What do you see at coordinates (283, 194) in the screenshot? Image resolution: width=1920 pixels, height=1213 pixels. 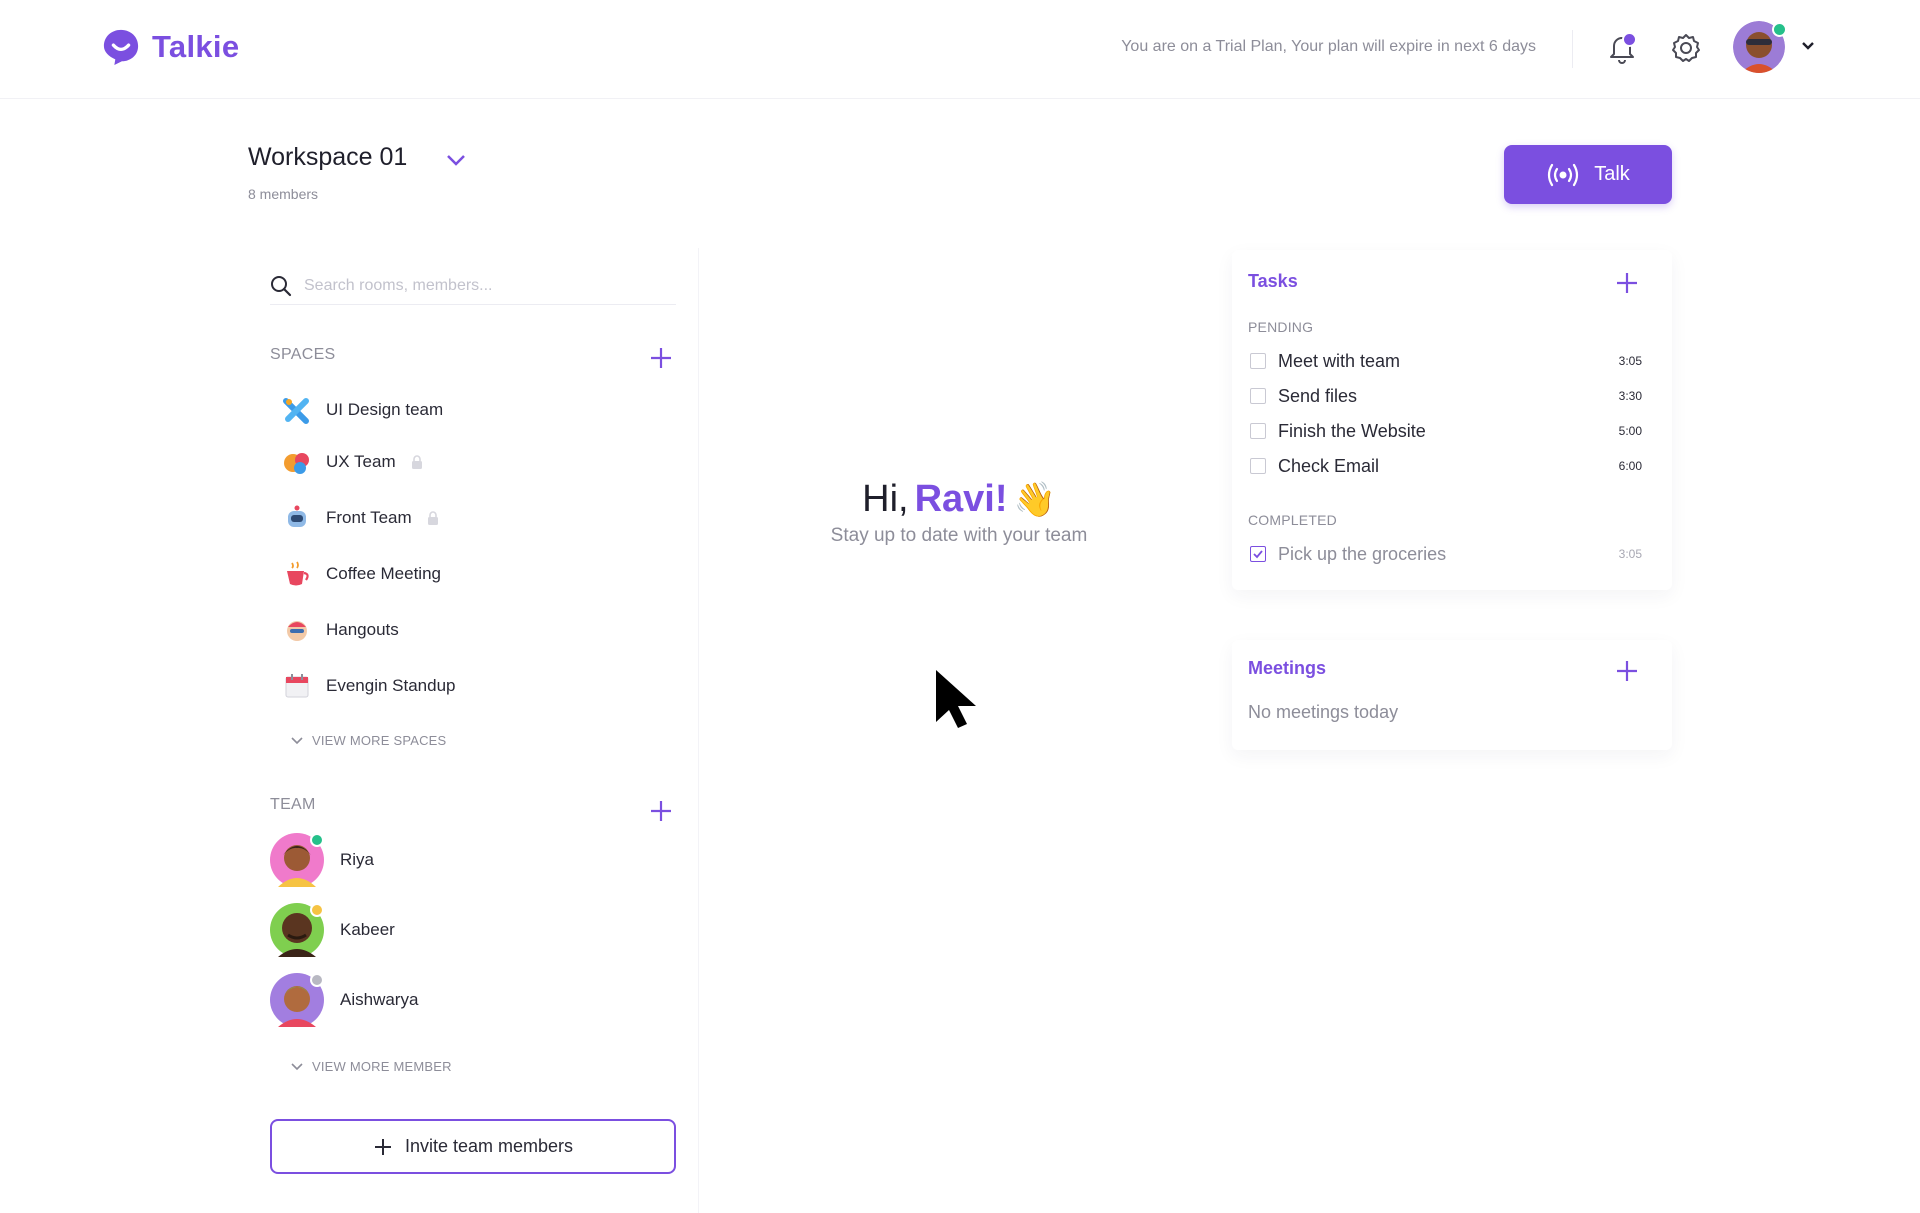 I see `workspace-members-count: 8 members` at bounding box center [283, 194].